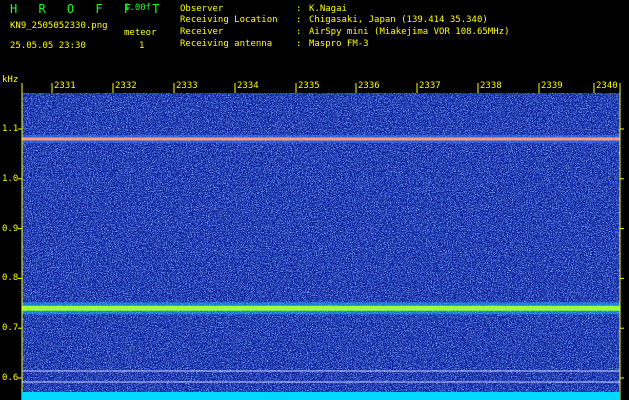 The width and height of the screenshot is (629, 400). I want to click on carrier-trace, so click(321, 139).